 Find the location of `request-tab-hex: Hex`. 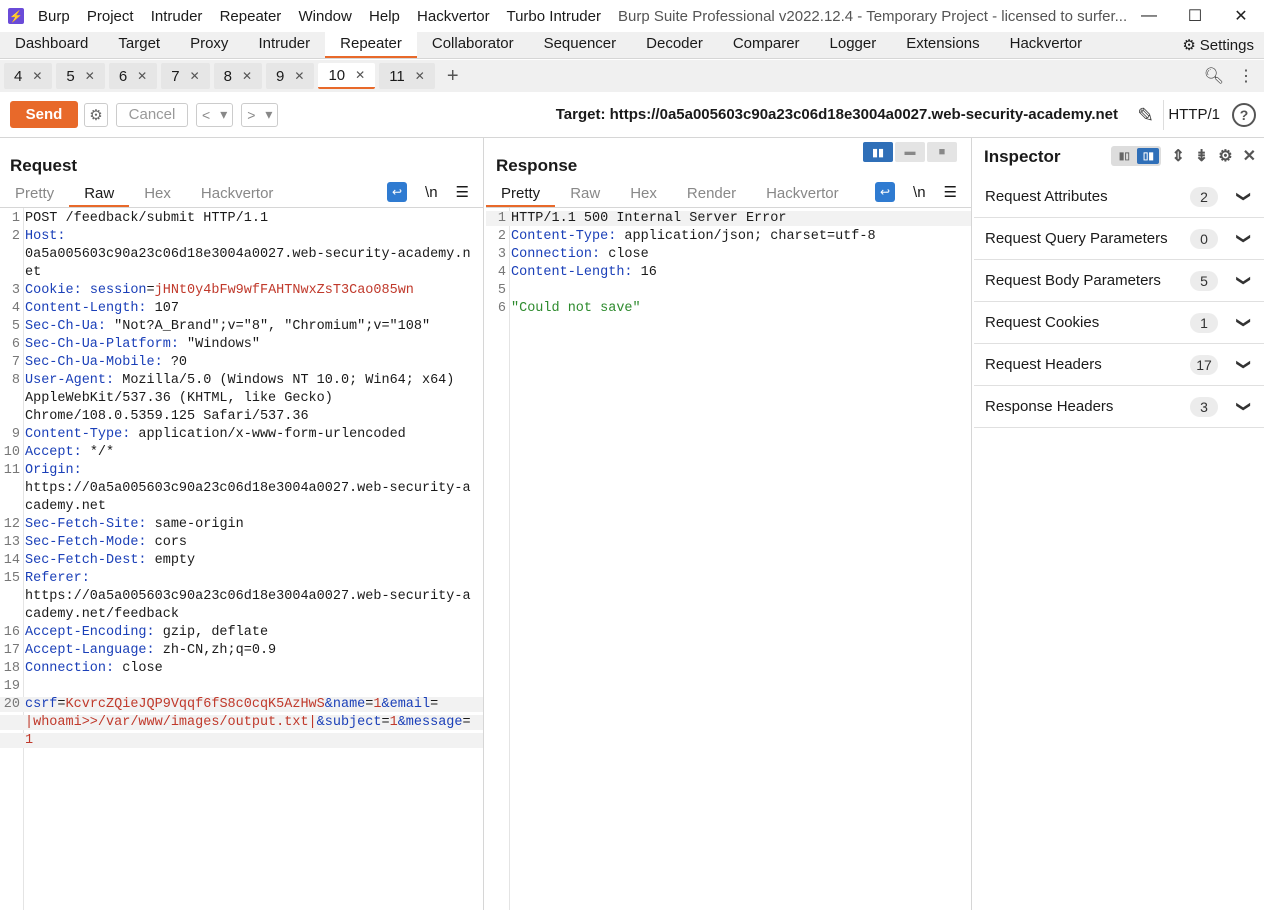

request-tab-hex: Hex is located at coordinates (157, 194).